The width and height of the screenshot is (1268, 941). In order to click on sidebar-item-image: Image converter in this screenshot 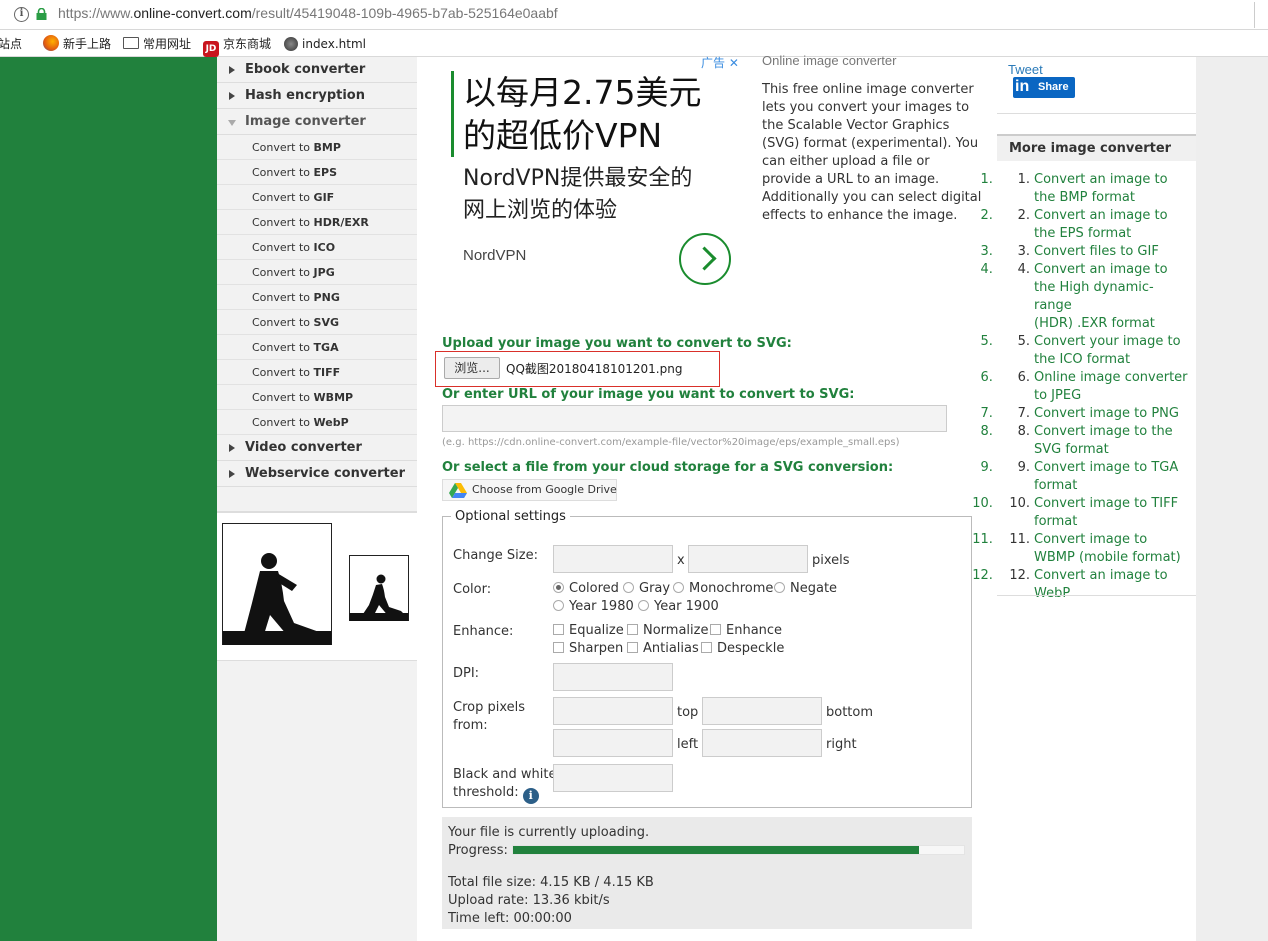, I will do `click(317, 122)`.